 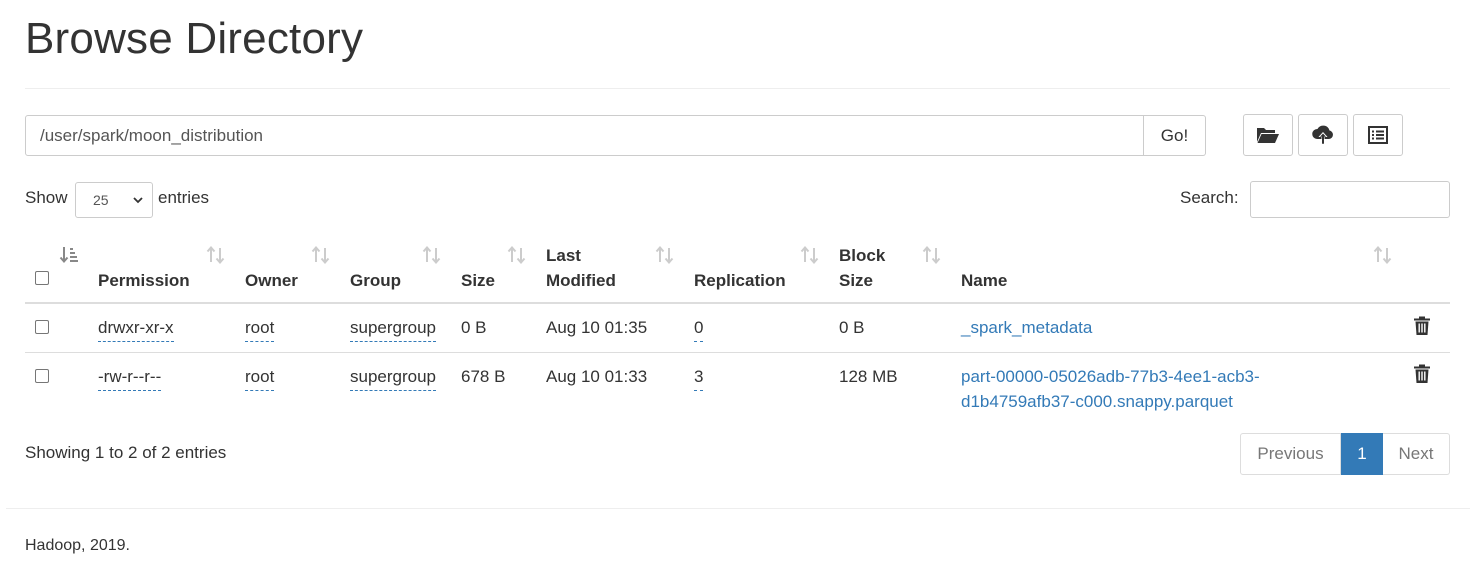 What do you see at coordinates (478, 280) in the screenshot?
I see `column-size: Size` at bounding box center [478, 280].